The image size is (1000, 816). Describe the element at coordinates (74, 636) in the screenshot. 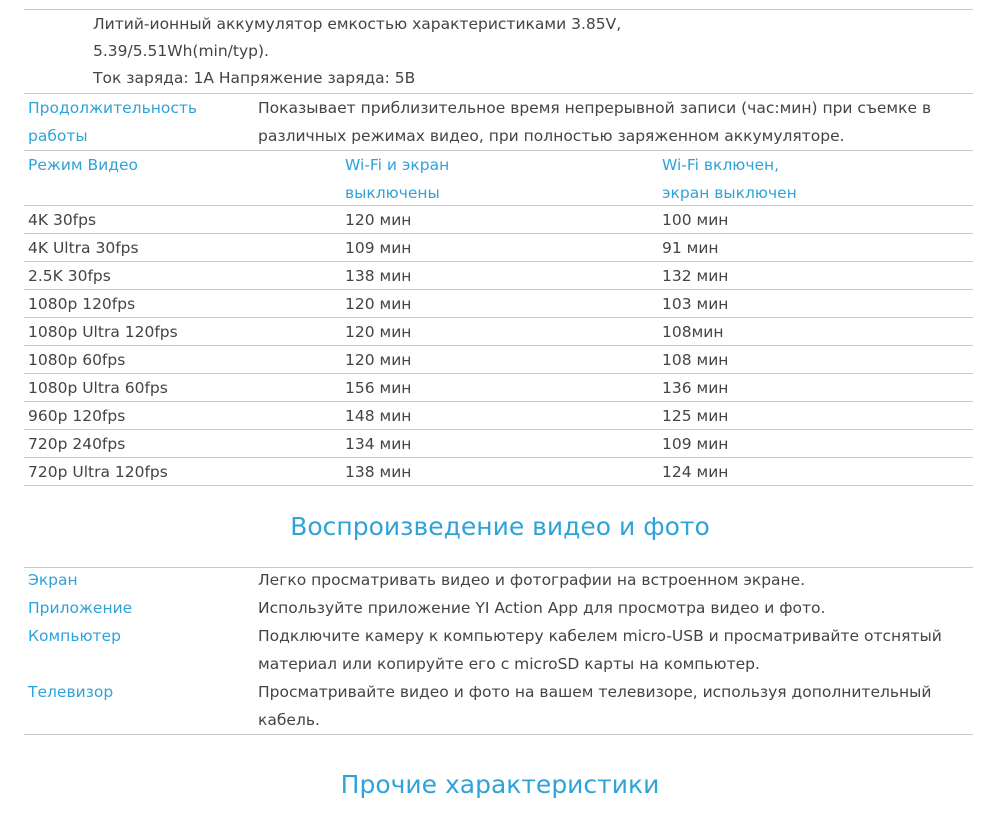

I see `playback-item-label: Компьютер` at that location.